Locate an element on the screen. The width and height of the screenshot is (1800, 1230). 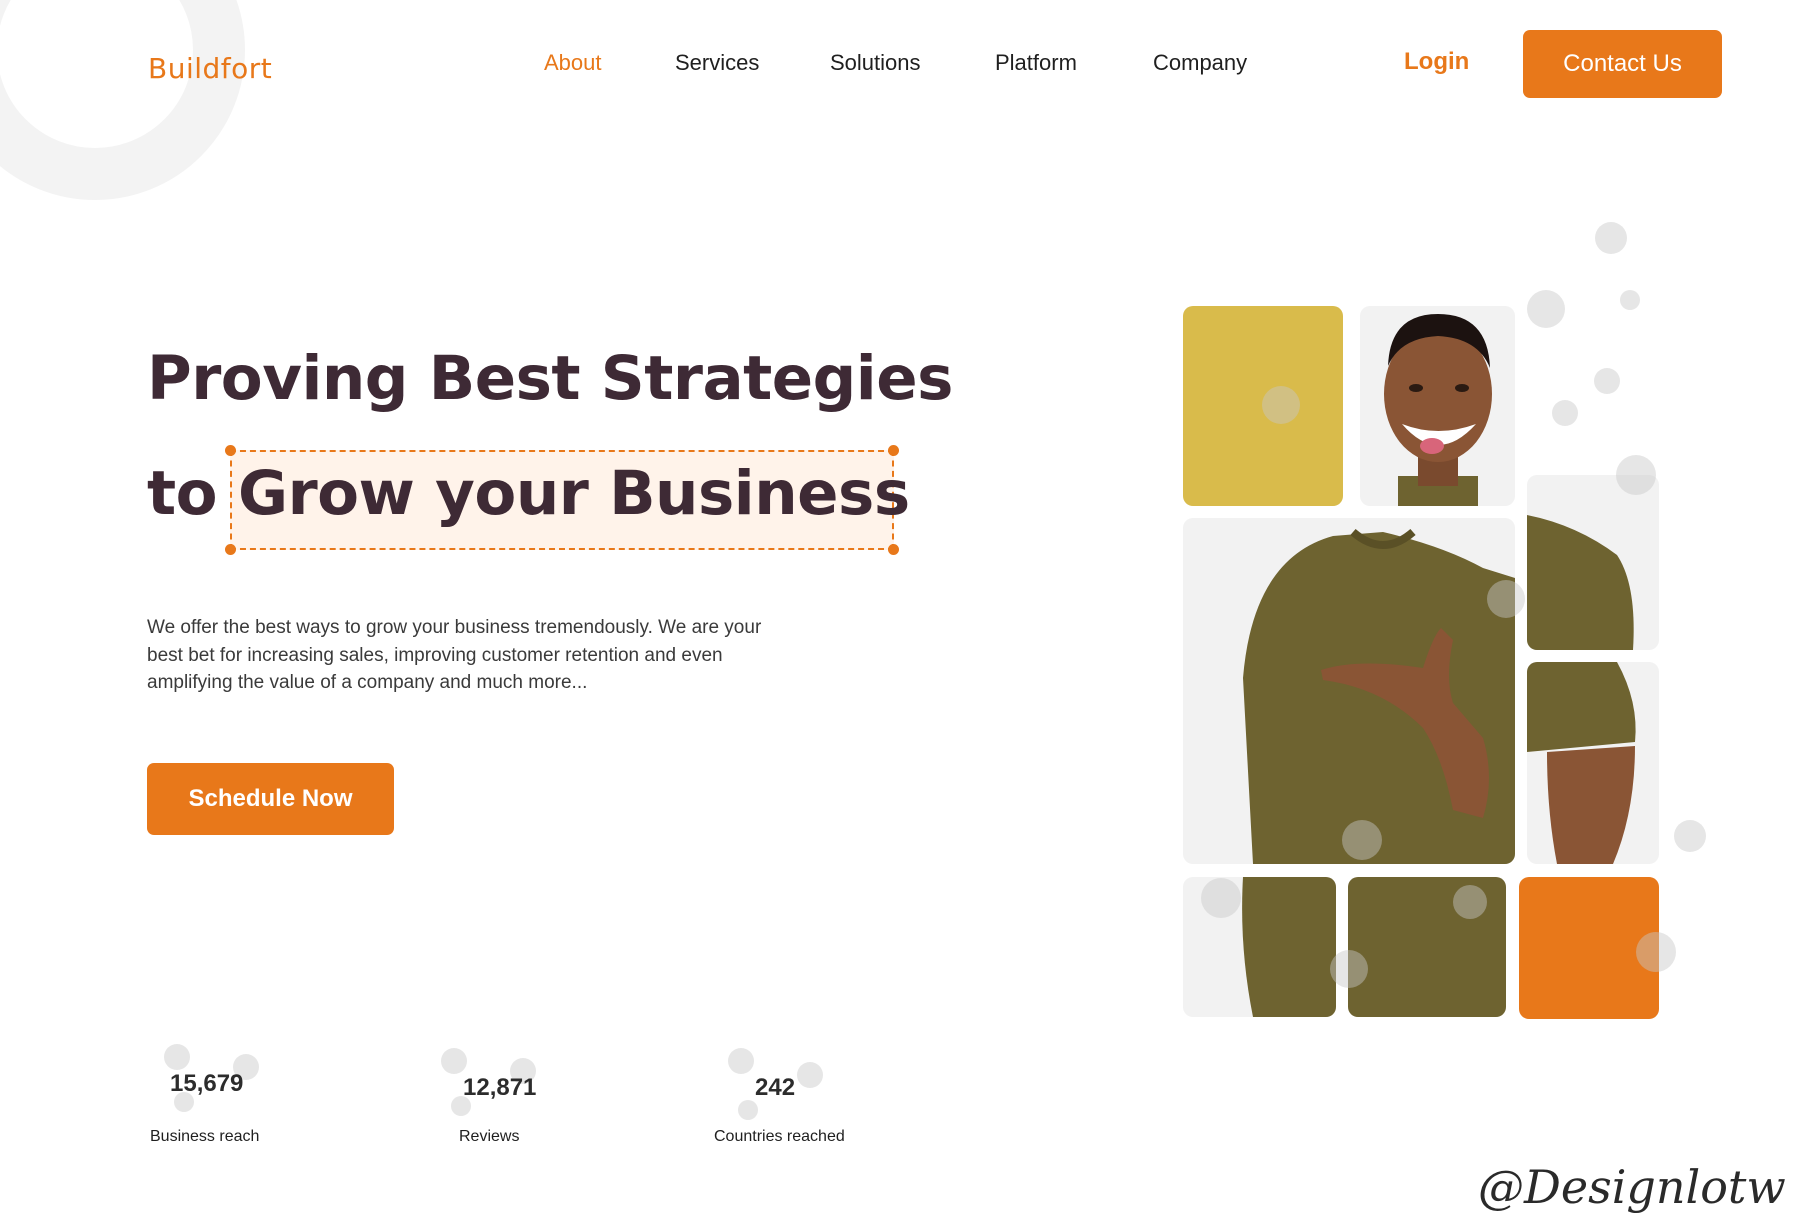
nav-item-services: Services is located at coordinates (717, 63).